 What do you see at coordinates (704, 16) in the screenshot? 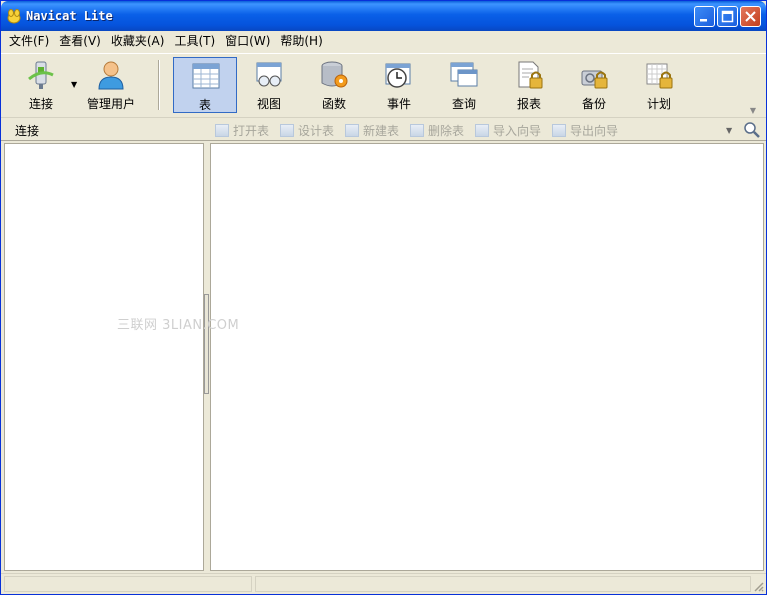
I see `minimize-button` at bounding box center [704, 16].